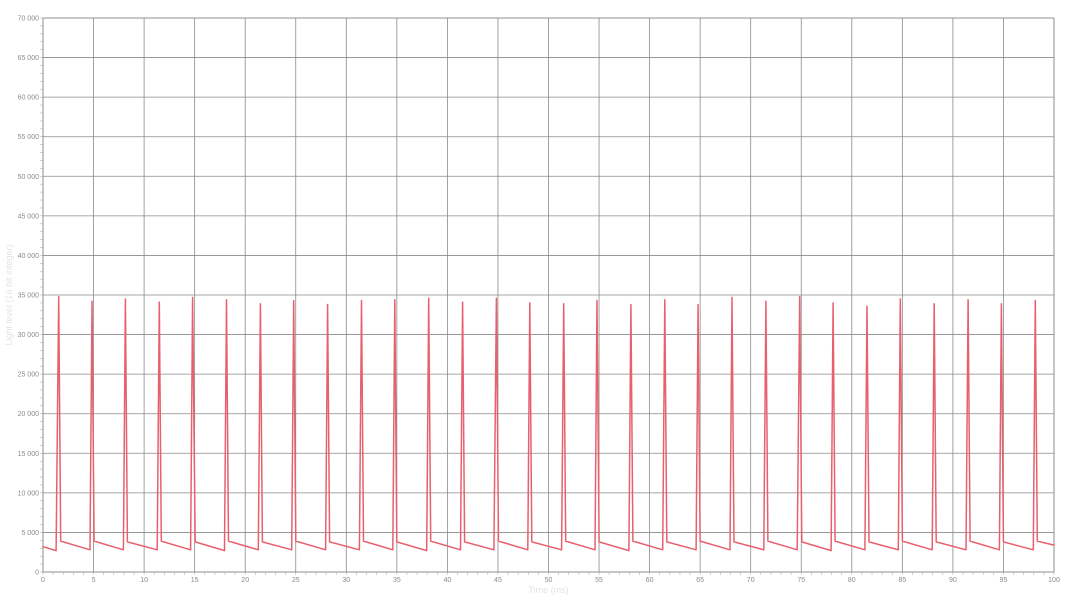 The height and width of the screenshot is (600, 1066). What do you see at coordinates (498, 580) in the screenshot?
I see `x-tick-label: 45` at bounding box center [498, 580].